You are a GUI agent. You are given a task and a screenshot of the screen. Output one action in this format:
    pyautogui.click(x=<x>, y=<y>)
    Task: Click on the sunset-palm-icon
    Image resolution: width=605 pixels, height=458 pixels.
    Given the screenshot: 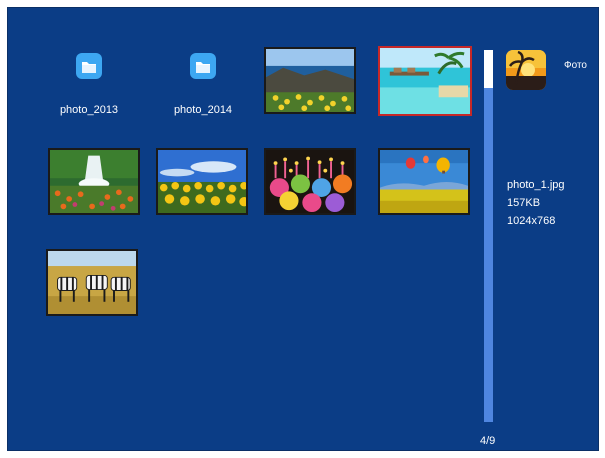 What is the action you would take?
    pyautogui.click(x=526, y=70)
    